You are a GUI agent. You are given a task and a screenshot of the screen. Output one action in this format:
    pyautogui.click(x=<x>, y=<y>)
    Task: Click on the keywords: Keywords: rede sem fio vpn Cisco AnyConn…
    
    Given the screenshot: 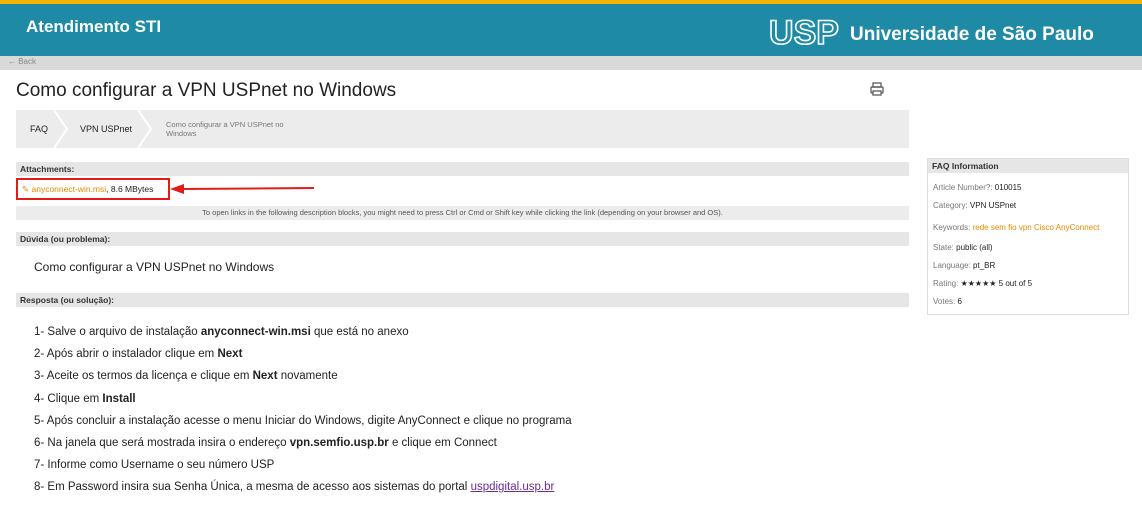 What is the action you would take?
    pyautogui.click(x=1016, y=227)
    